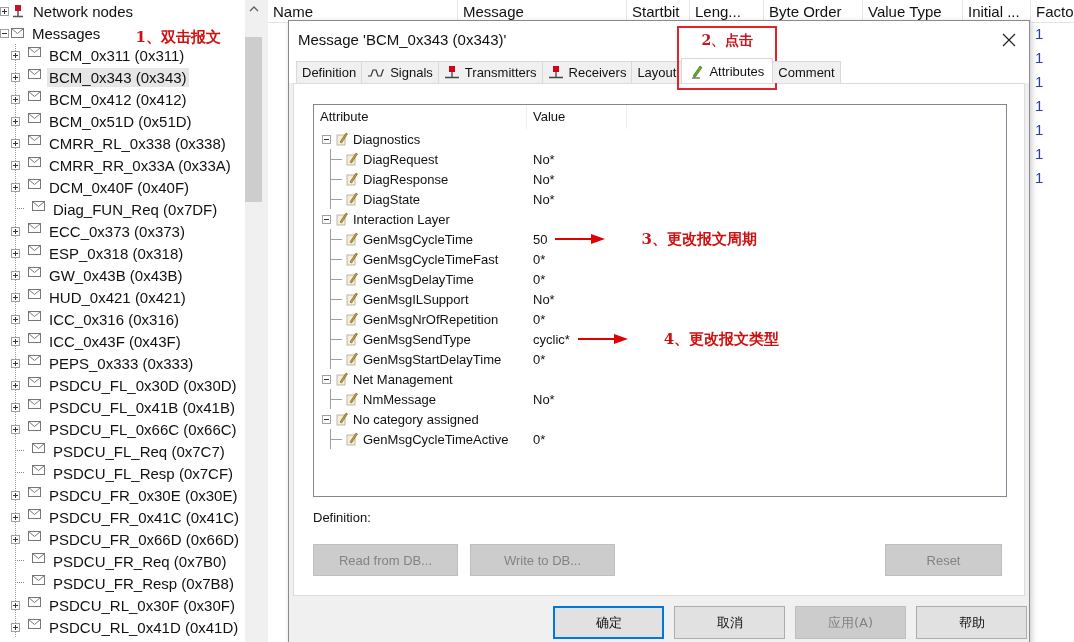 This screenshot has width=1074, height=642. I want to click on attribute-name: GenMsgCycleTime, so click(418, 239).